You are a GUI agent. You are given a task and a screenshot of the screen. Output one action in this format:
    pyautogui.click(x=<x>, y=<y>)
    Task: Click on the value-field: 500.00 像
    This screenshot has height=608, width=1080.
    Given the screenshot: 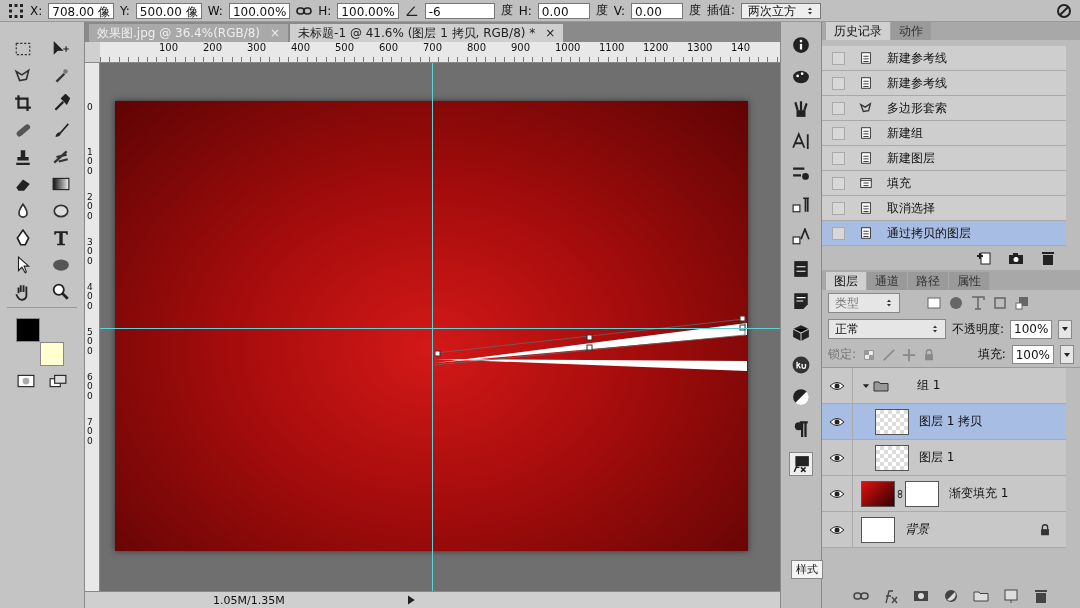 What is the action you would take?
    pyautogui.click(x=168, y=10)
    